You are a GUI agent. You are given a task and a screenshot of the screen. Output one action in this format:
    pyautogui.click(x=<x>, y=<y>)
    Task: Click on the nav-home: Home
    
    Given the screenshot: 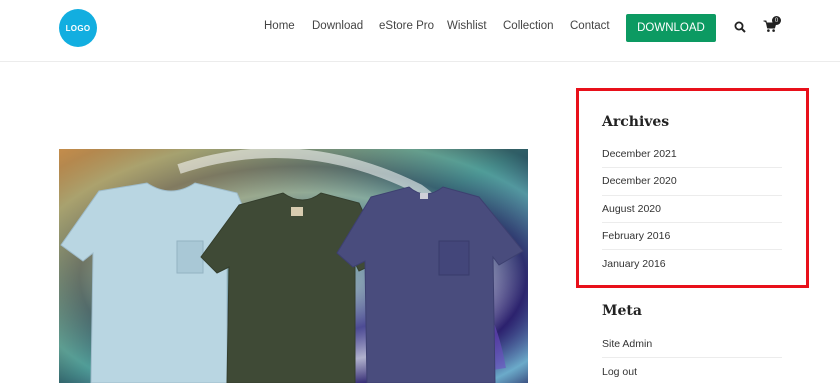 What is the action you would take?
    pyautogui.click(x=279, y=26)
    